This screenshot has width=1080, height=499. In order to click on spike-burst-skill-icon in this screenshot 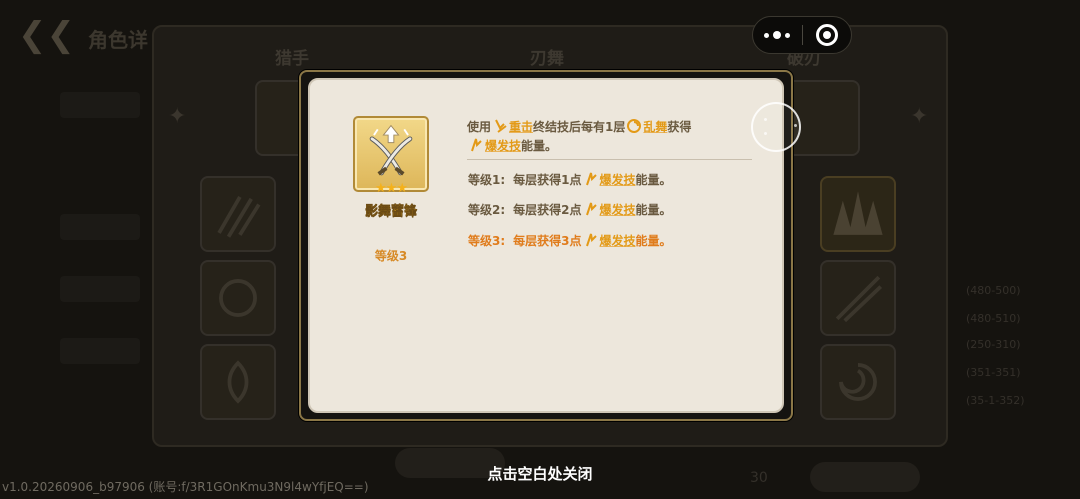, I will do `click(858, 213)`.